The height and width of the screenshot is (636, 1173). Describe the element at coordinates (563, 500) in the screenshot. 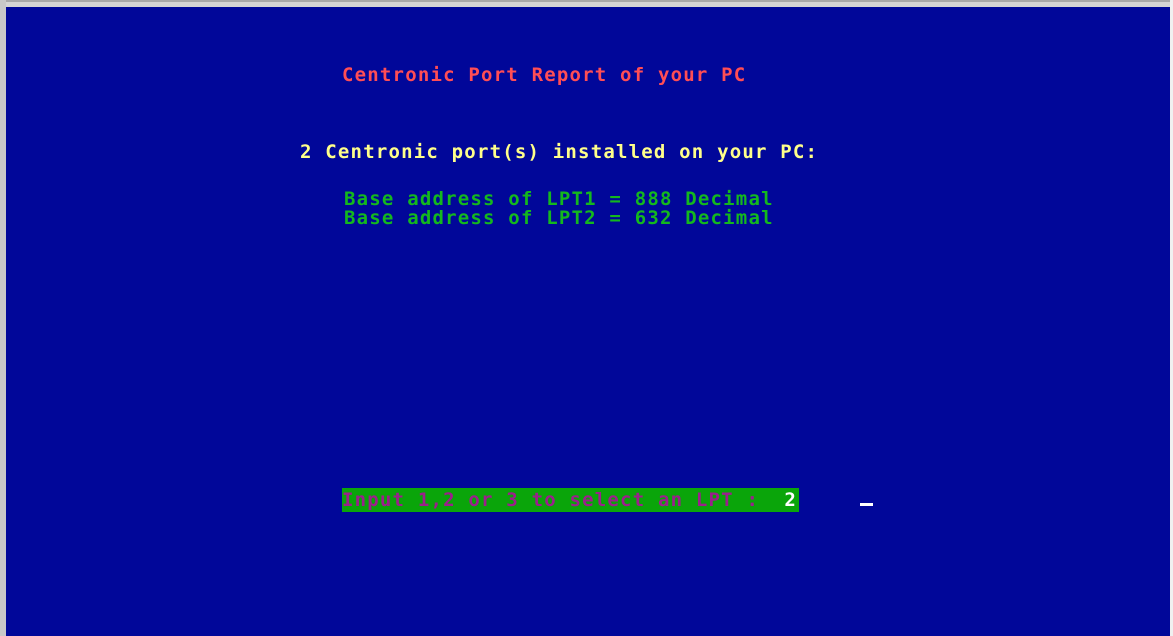

I see `lpt-select-prompt-label: Input 1,2 or 3 to select an LPT :` at that location.